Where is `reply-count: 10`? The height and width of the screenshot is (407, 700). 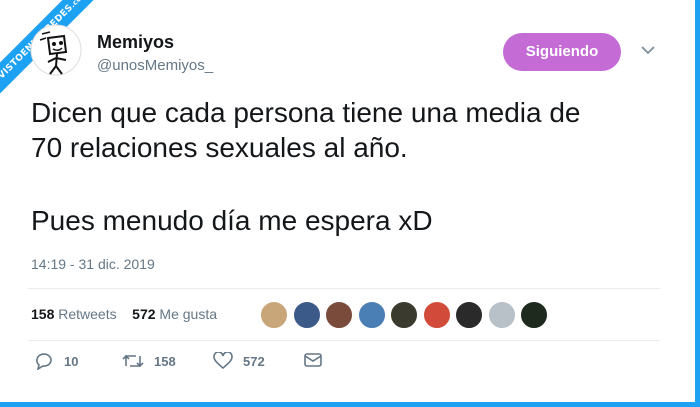
reply-count: 10 is located at coordinates (71, 361).